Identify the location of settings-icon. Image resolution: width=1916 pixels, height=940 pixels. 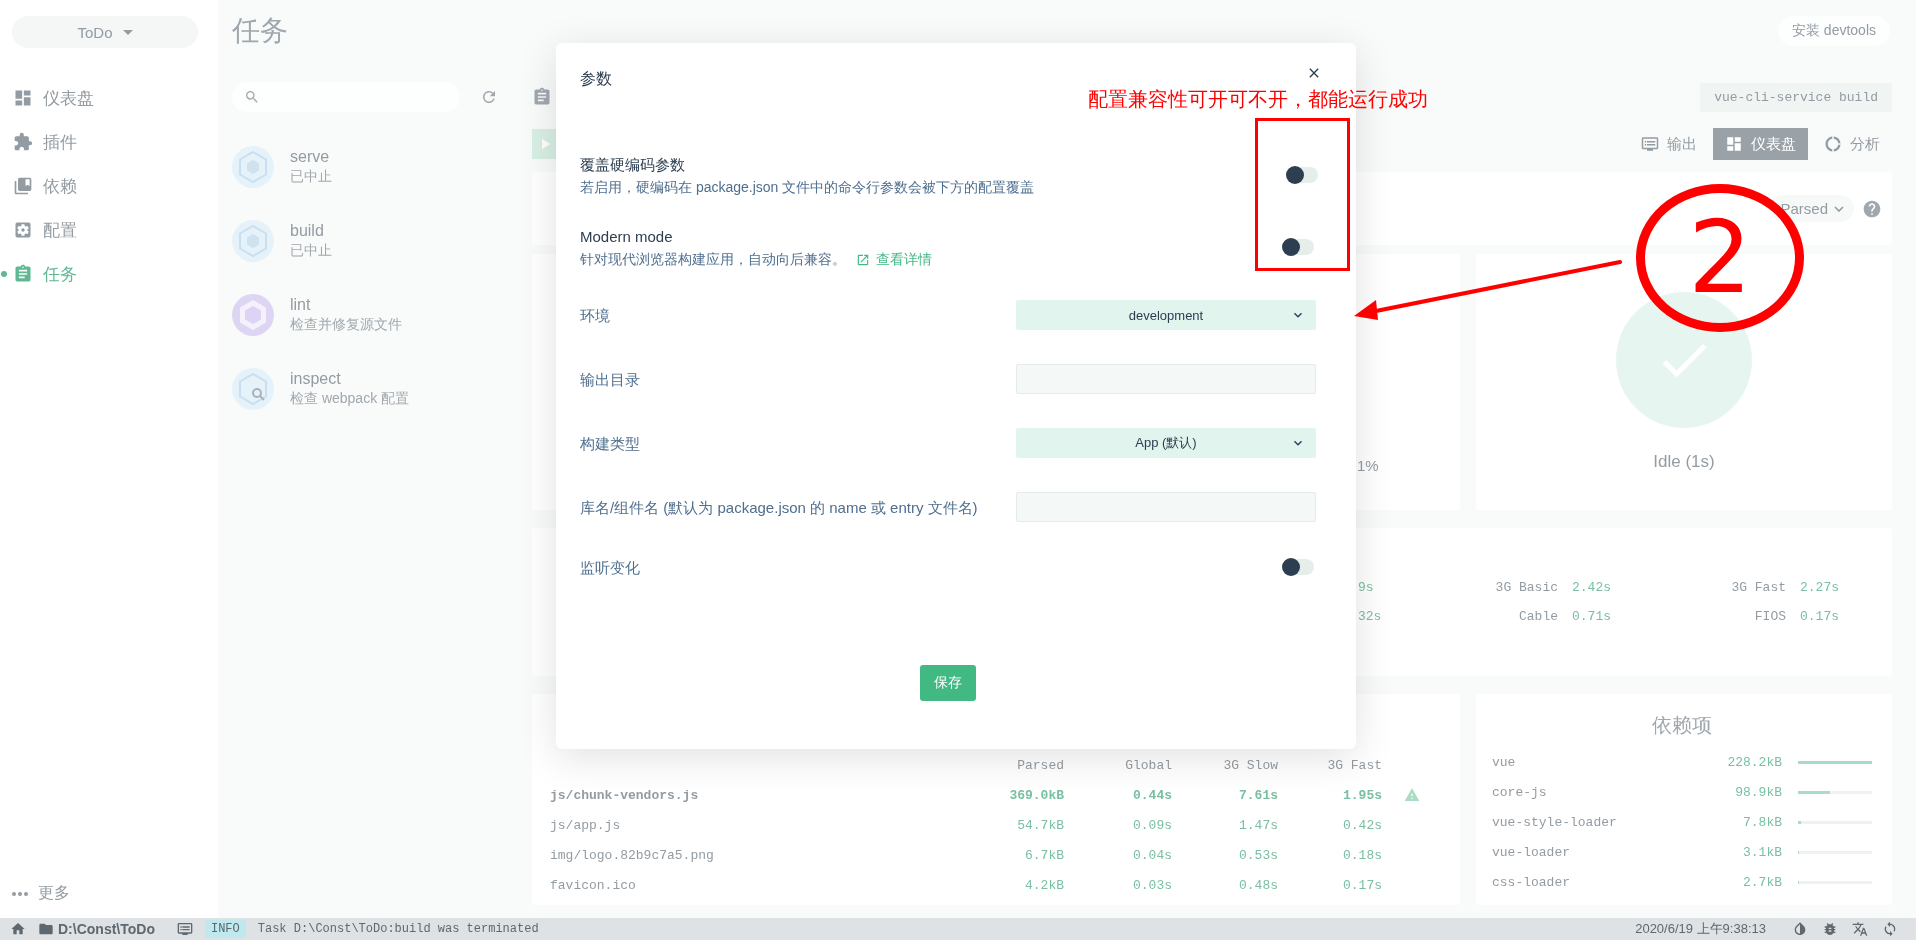
(23, 230).